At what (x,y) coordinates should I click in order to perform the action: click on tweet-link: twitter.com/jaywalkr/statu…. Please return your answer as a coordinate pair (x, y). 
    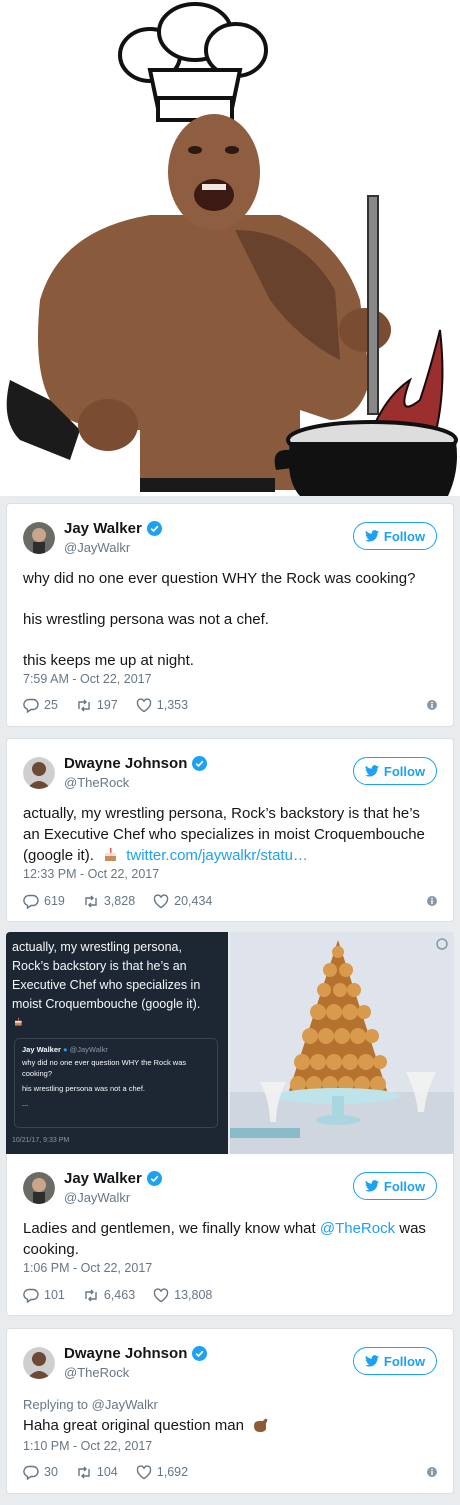
    Looking at the image, I should click on (217, 855).